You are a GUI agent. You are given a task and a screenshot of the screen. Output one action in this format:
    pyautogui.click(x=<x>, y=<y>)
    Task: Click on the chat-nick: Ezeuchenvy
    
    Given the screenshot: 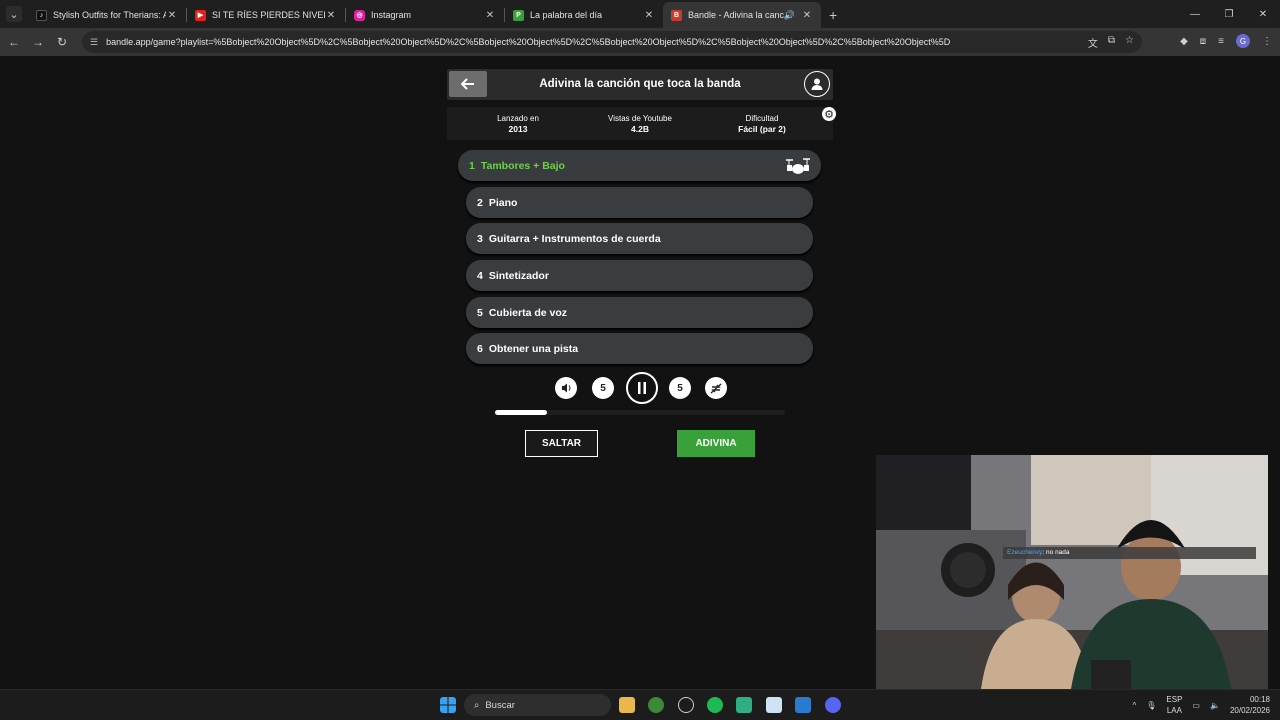 What is the action you would take?
    pyautogui.click(x=1025, y=552)
    